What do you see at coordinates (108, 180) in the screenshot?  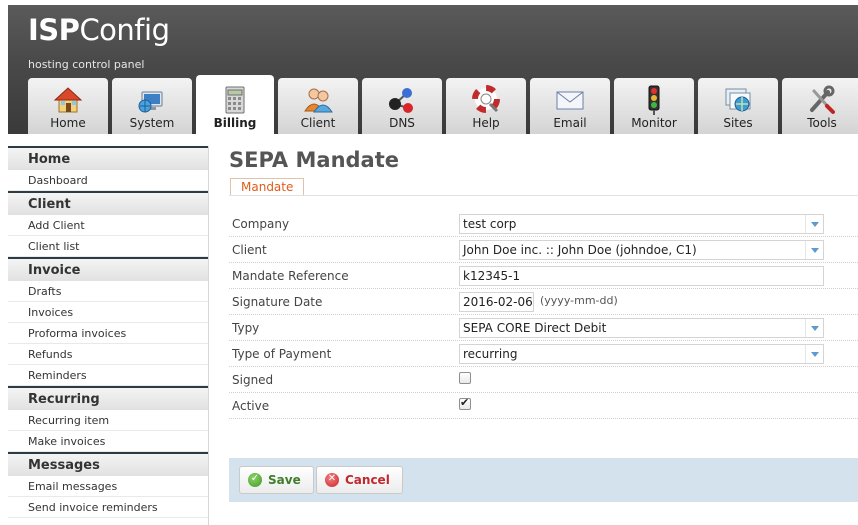 I see `sidebar-item-dashboard: Dashboard` at bounding box center [108, 180].